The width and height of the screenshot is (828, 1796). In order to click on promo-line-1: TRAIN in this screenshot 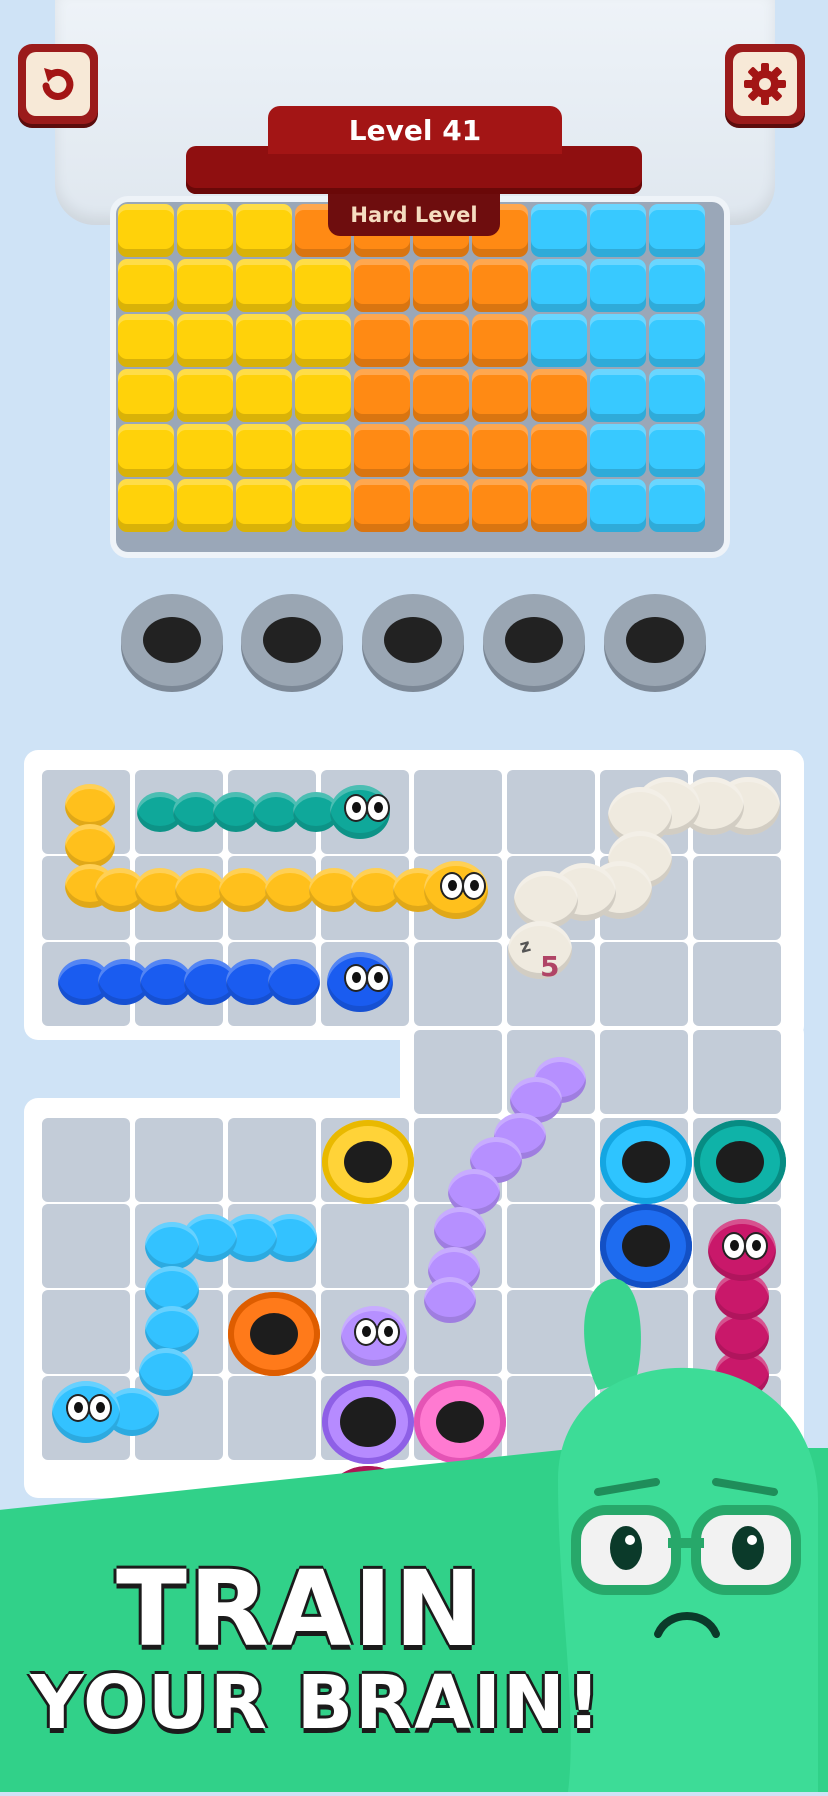, I will do `click(300, 1609)`.